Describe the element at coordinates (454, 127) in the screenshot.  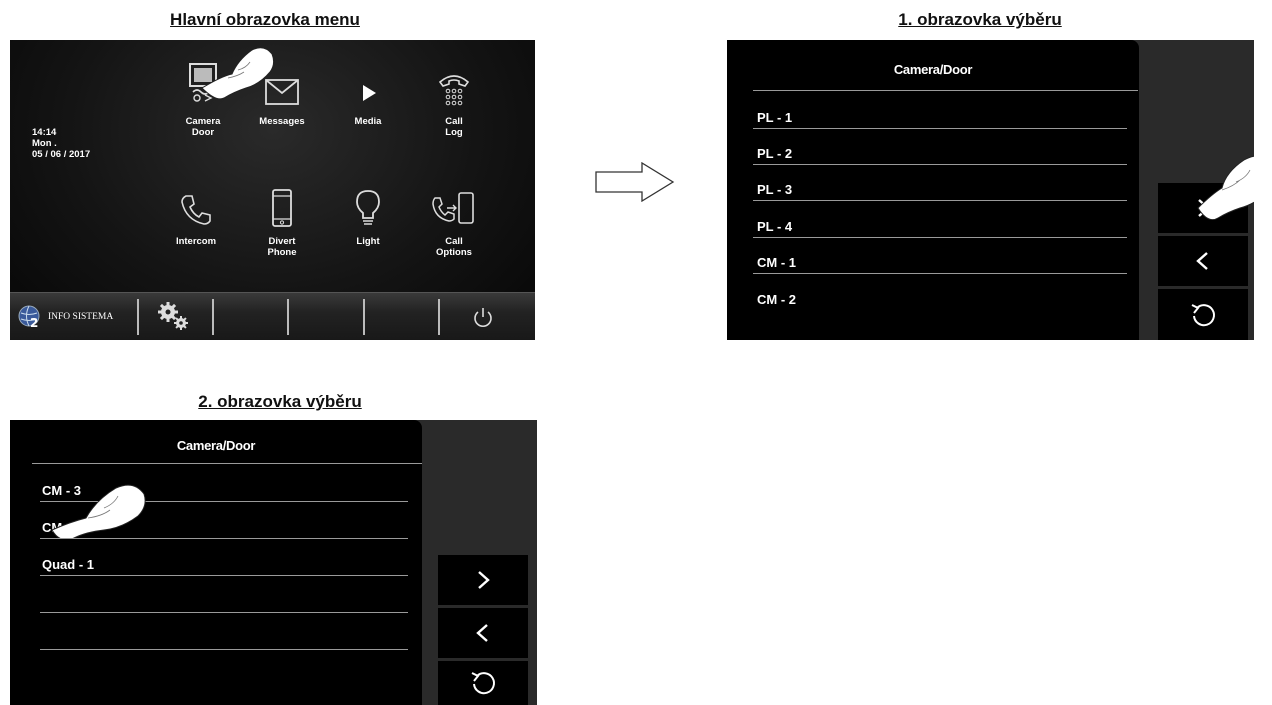
I see `tile-call-log-label: Call Log` at that location.